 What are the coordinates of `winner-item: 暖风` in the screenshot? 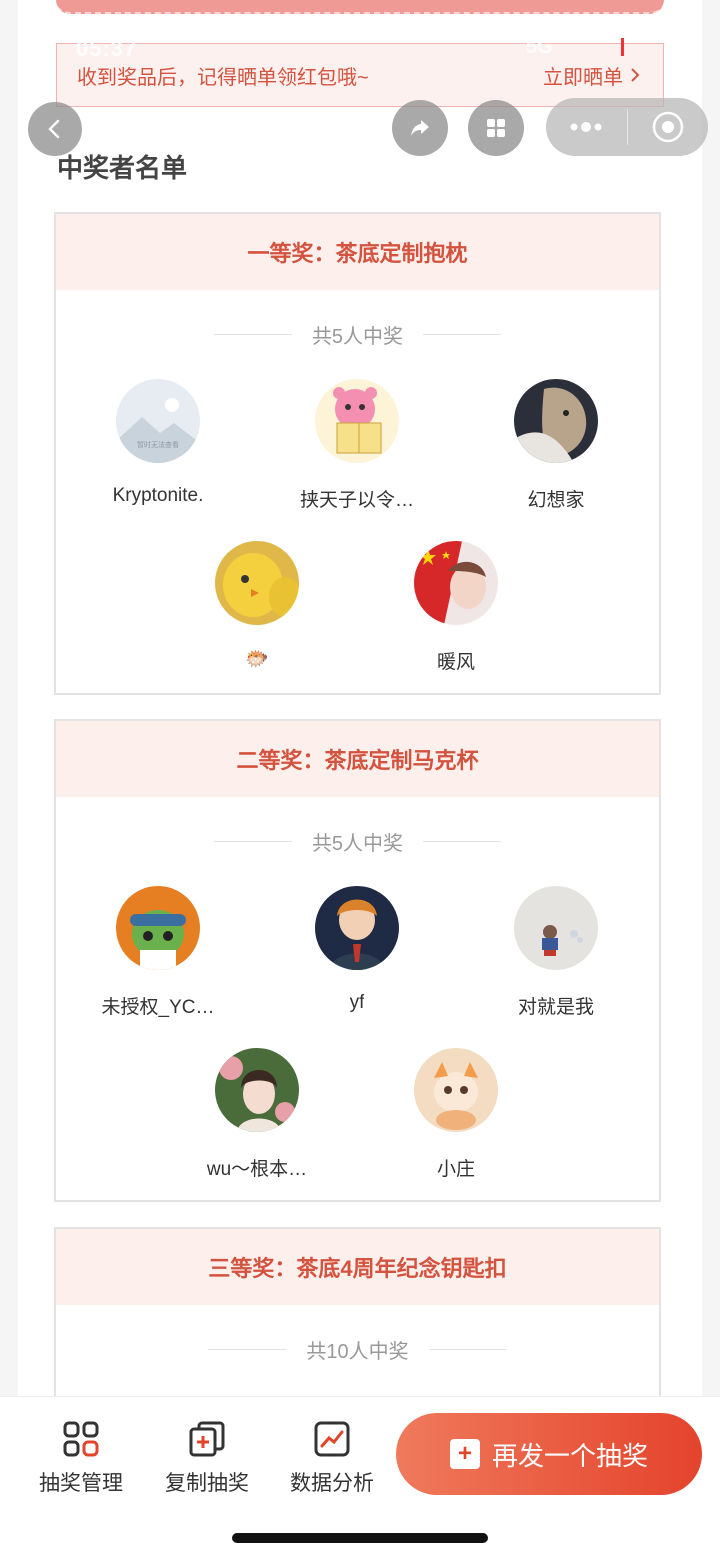 It's located at (456, 607).